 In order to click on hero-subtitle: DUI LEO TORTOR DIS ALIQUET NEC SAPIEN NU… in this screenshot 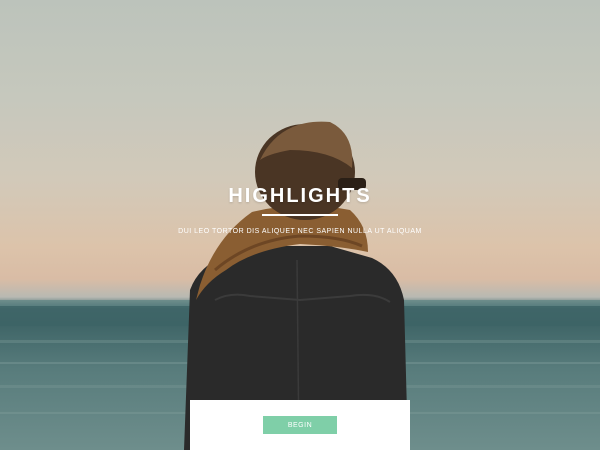, I will do `click(300, 231)`.